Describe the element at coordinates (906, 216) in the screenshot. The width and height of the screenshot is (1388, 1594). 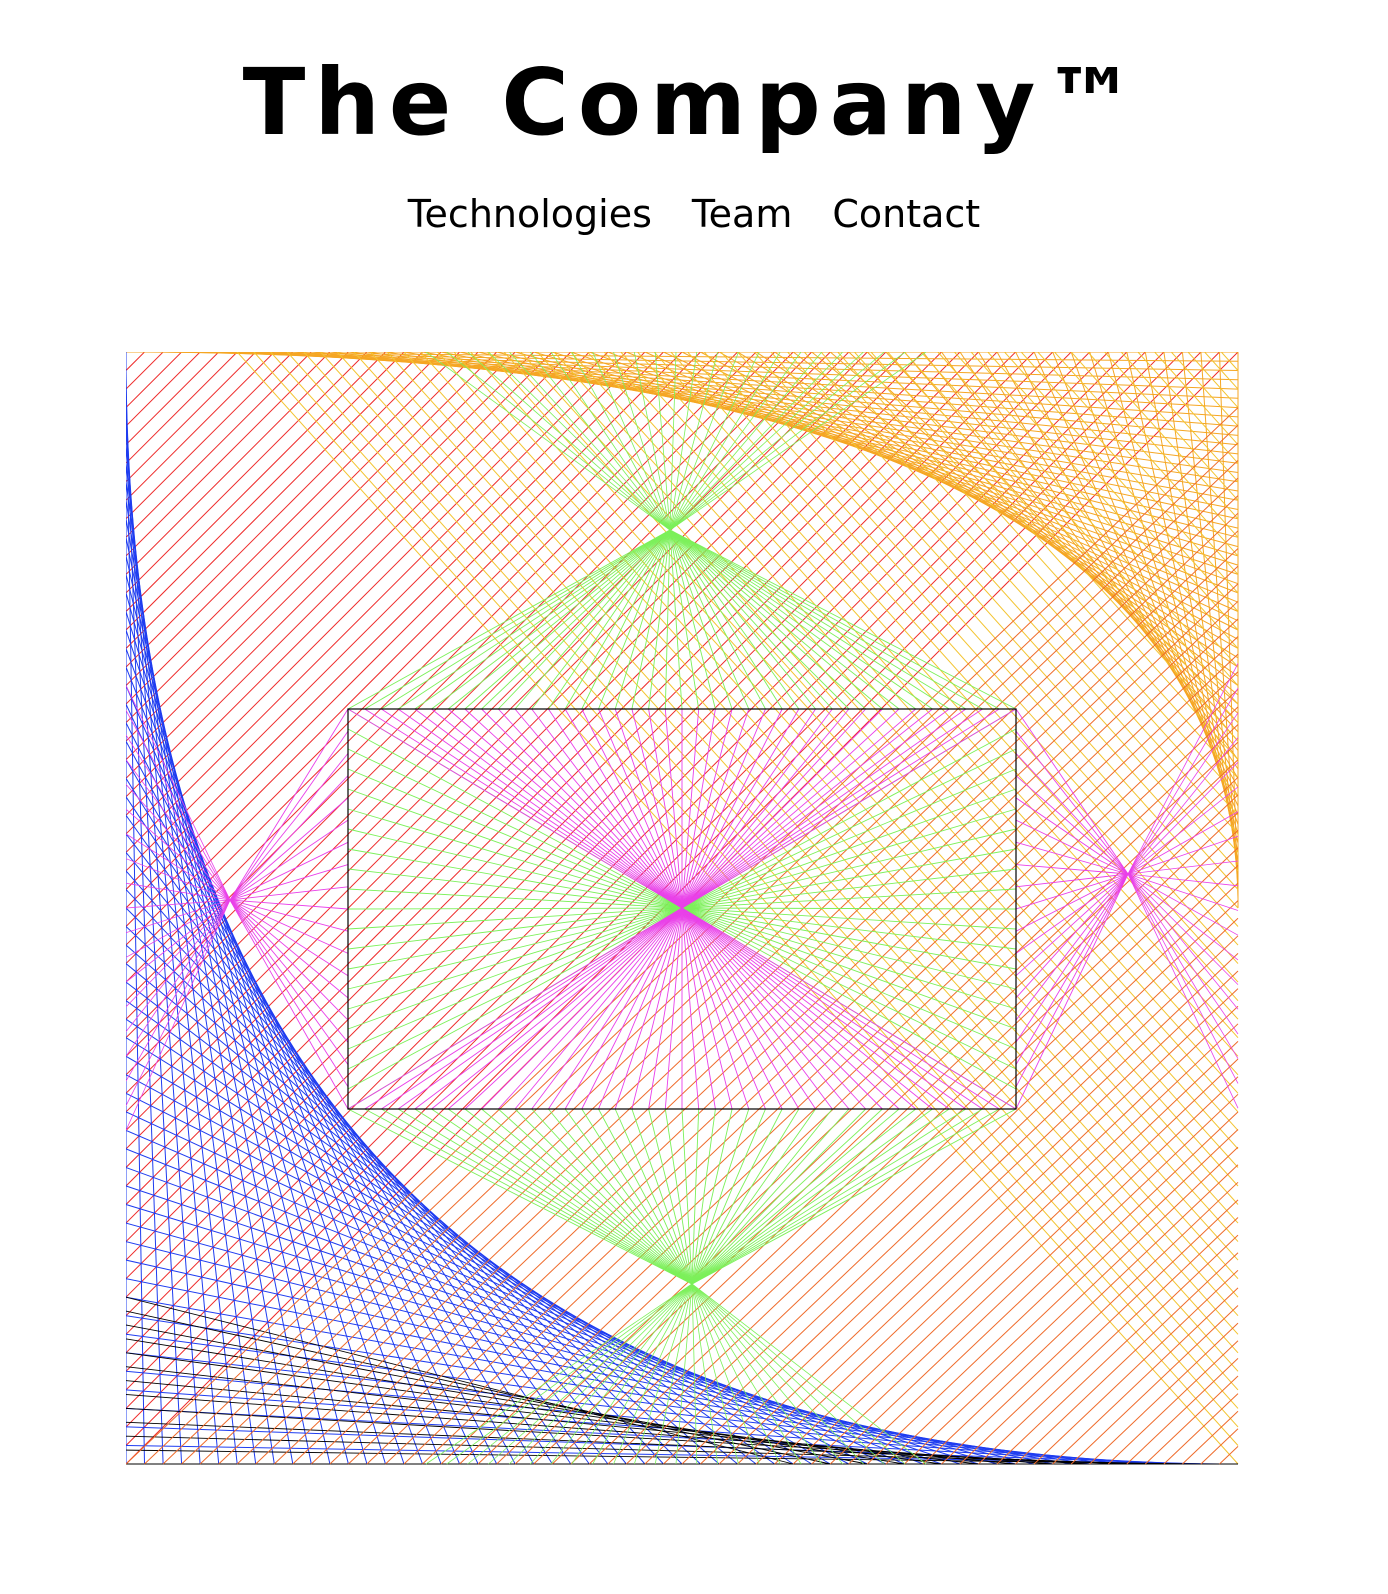
I see `nav-link-contact: Contact` at that location.